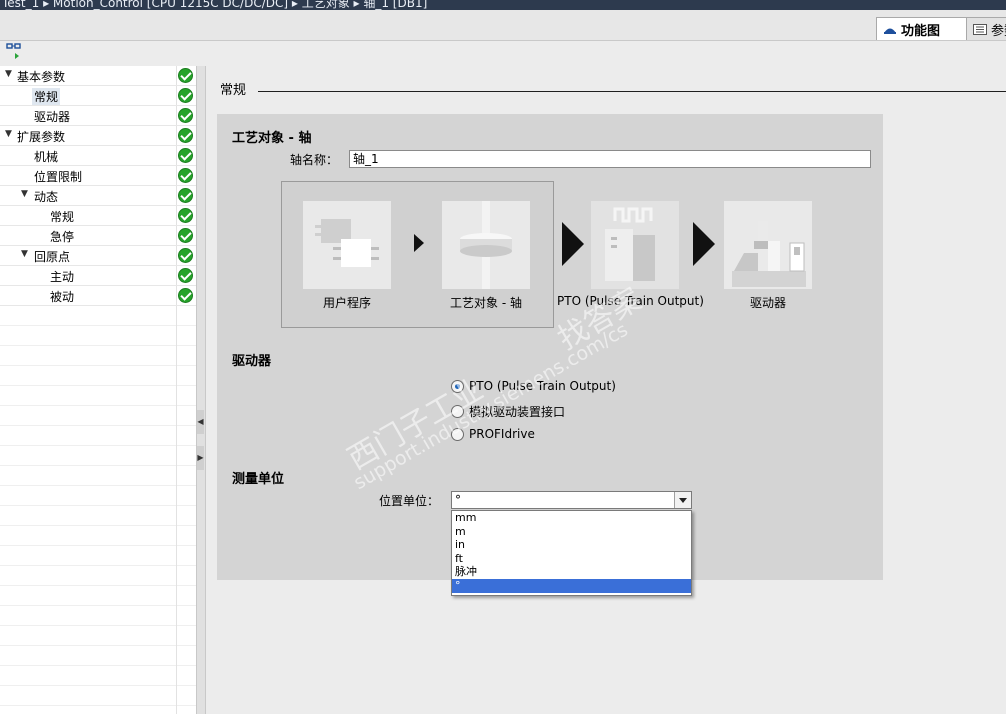 The height and width of the screenshot is (714, 1006). Describe the element at coordinates (98, 216) in the screenshot. I see `tree-item-dynamics-general: 常规` at that location.